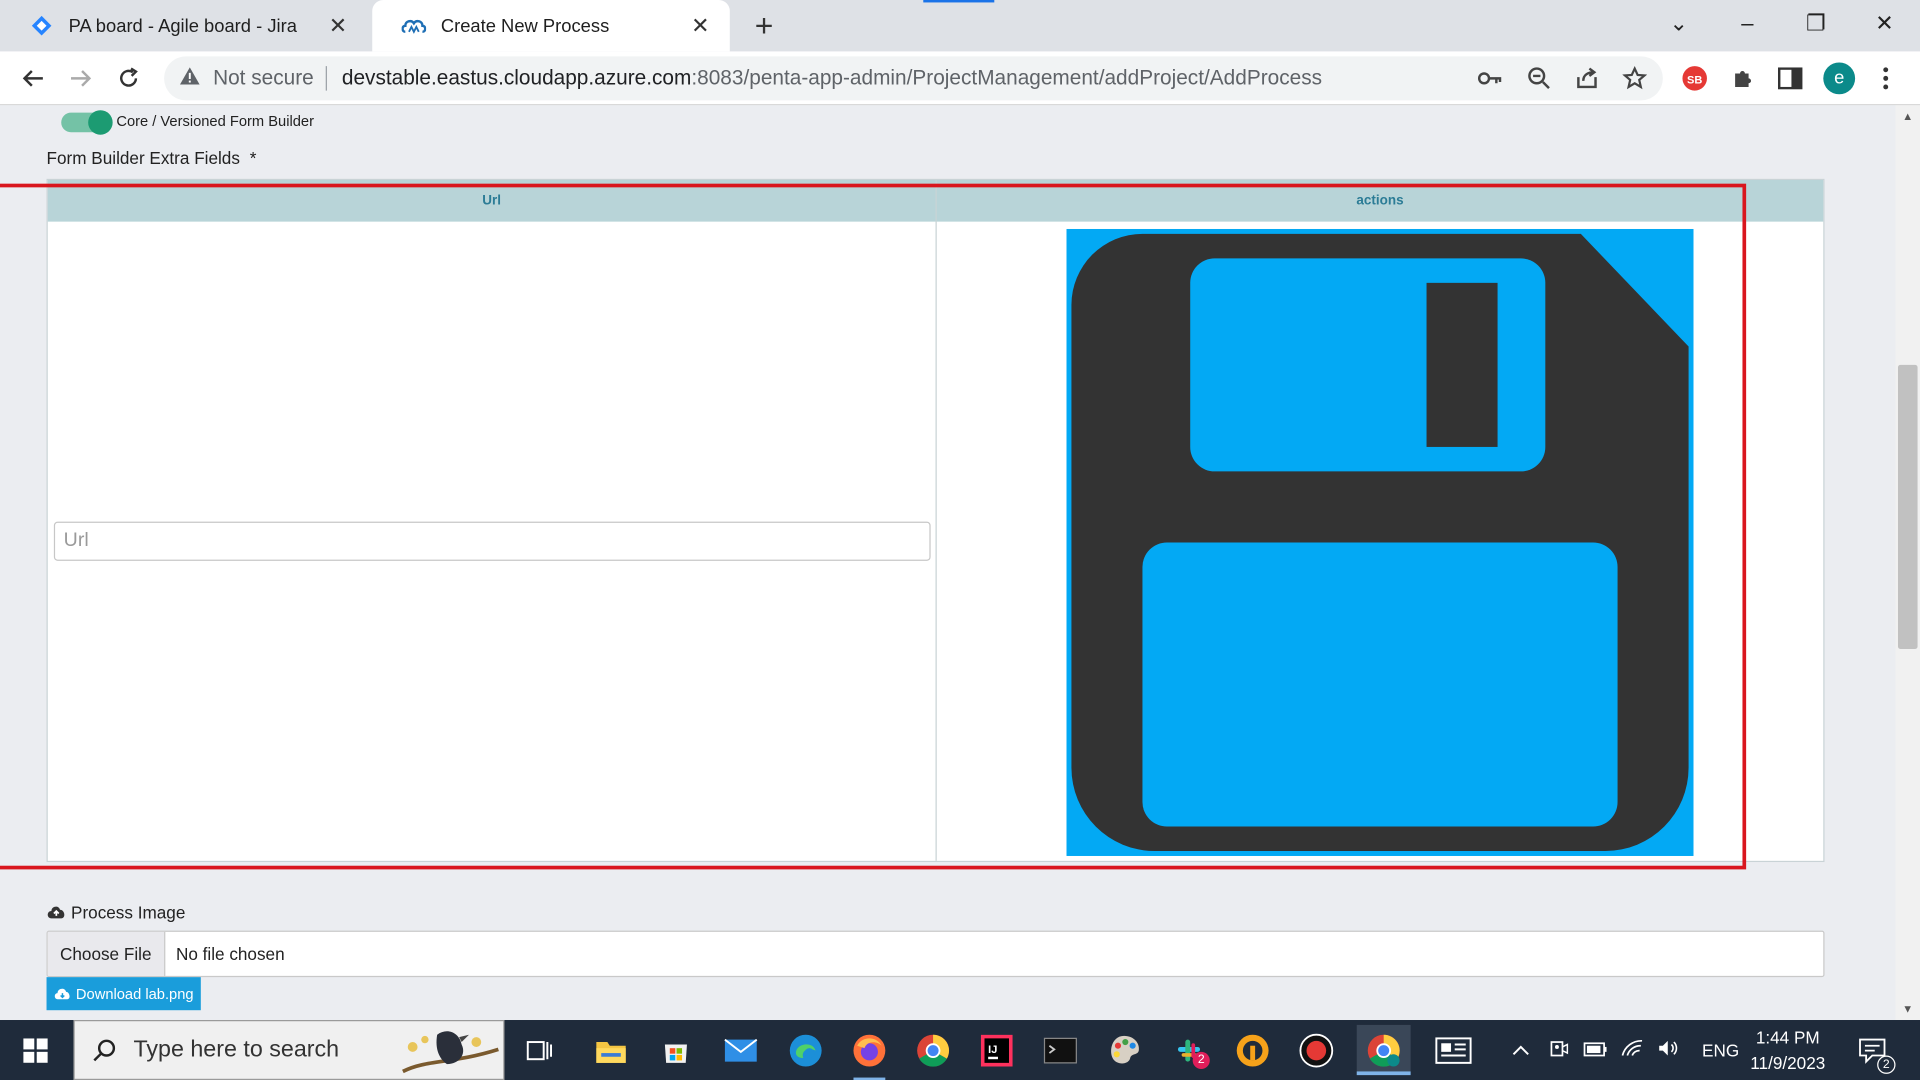 This screenshot has height=1080, width=1920. I want to click on core-versioned-toggle, so click(87, 122).